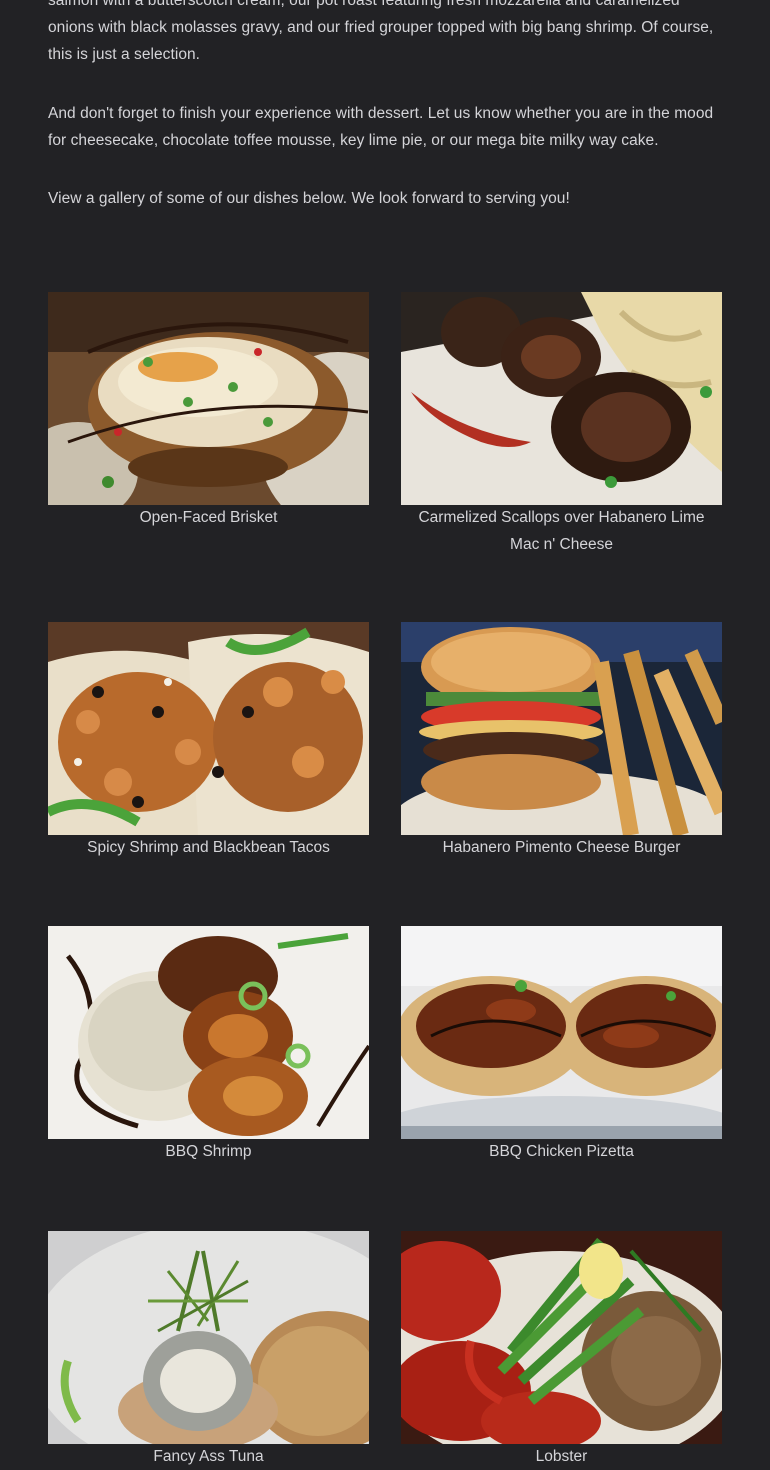 The width and height of the screenshot is (770, 1470). Describe the element at coordinates (208, 728) in the screenshot. I see `tacos-photo` at that location.